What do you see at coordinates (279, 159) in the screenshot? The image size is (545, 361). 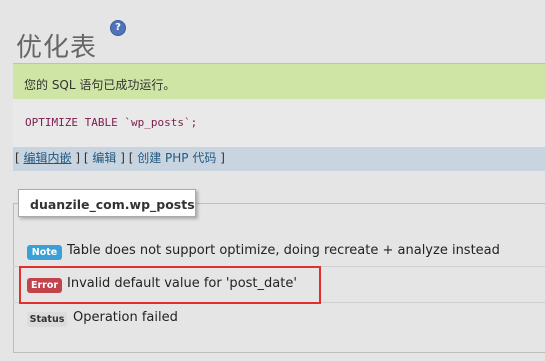 I see `query-links-bar: [ 编辑内嵌 ] [ 编辑 ] [ 创建 PHP 代码 ]` at bounding box center [279, 159].